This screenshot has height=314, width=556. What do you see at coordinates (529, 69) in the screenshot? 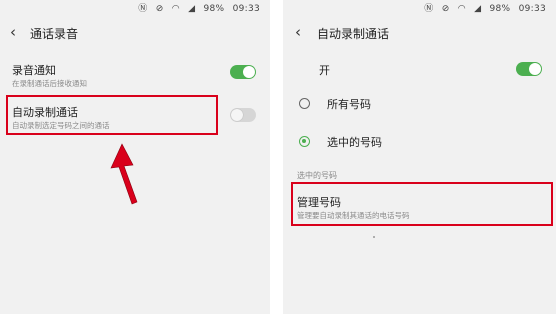
I see `master-switch-toggle` at bounding box center [529, 69].